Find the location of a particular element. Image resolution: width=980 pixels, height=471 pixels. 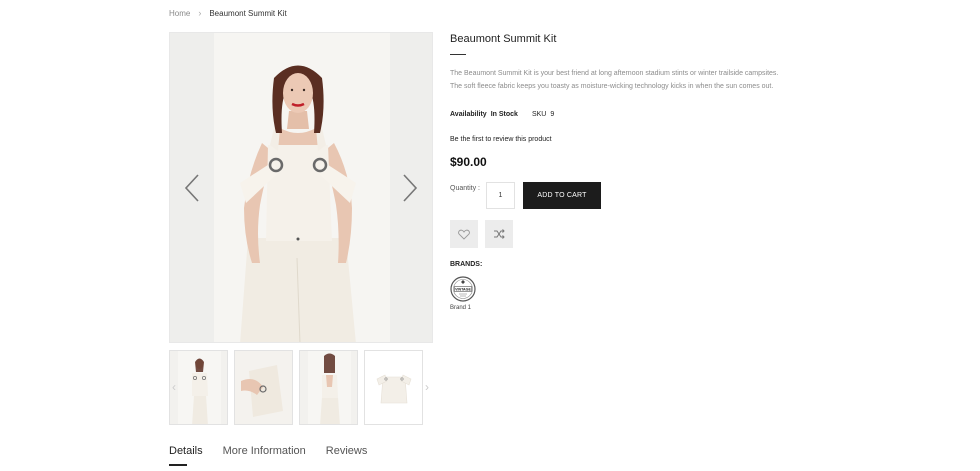

review-prompt-link: Be the first to review this product is located at coordinates (640, 139).